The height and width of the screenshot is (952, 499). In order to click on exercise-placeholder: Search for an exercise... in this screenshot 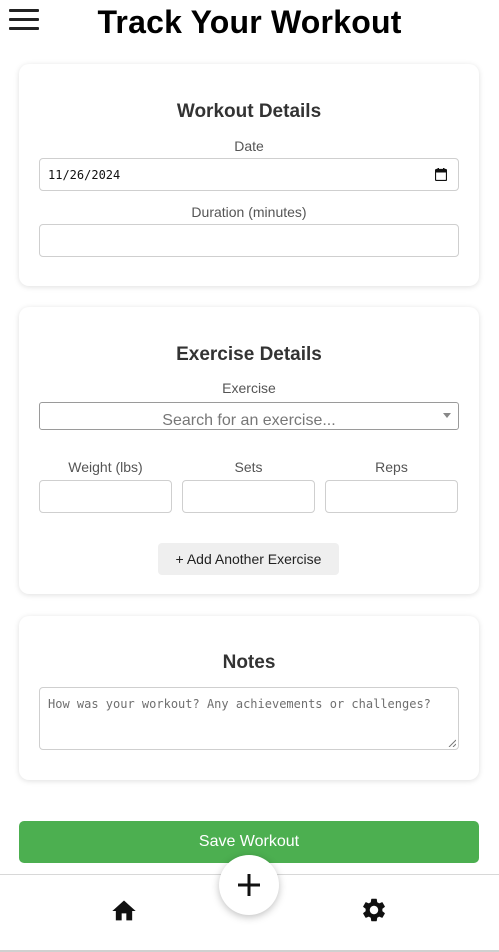, I will do `click(249, 420)`.